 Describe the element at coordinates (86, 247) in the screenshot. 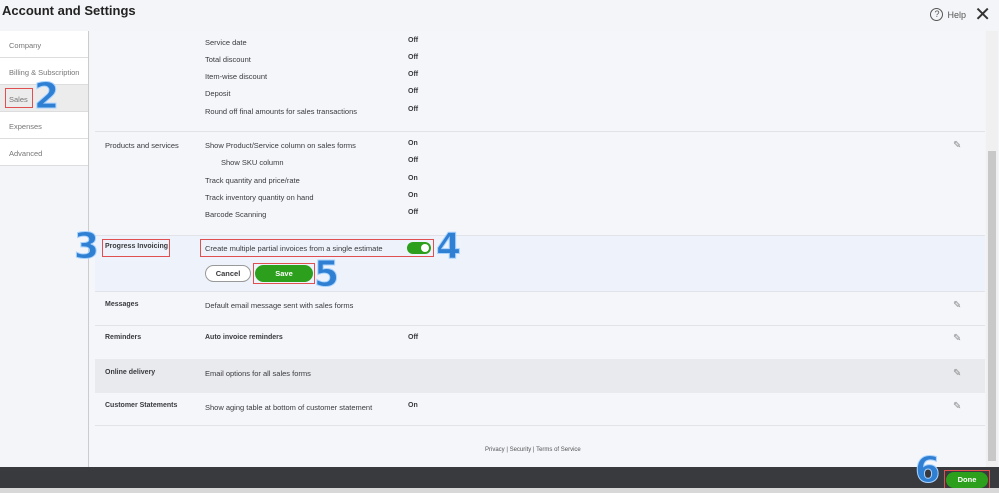

I see `annotation-3: 3` at that location.